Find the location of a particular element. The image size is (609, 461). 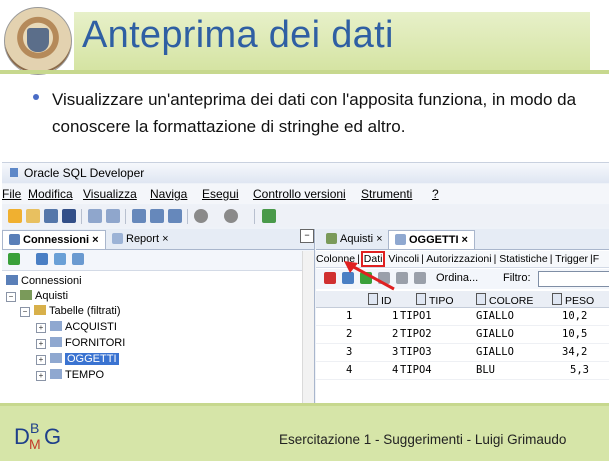

bullet-dot-icon is located at coordinates (36, 97).